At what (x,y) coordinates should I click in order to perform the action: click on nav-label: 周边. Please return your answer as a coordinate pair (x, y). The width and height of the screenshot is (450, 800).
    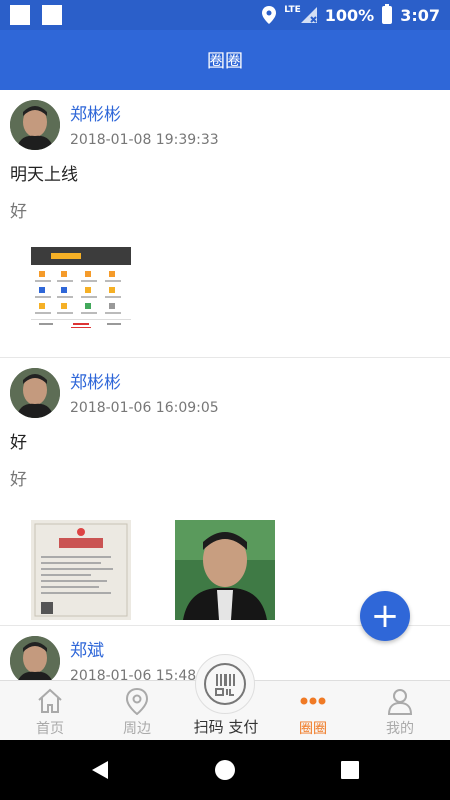
    Looking at the image, I should click on (137, 729).